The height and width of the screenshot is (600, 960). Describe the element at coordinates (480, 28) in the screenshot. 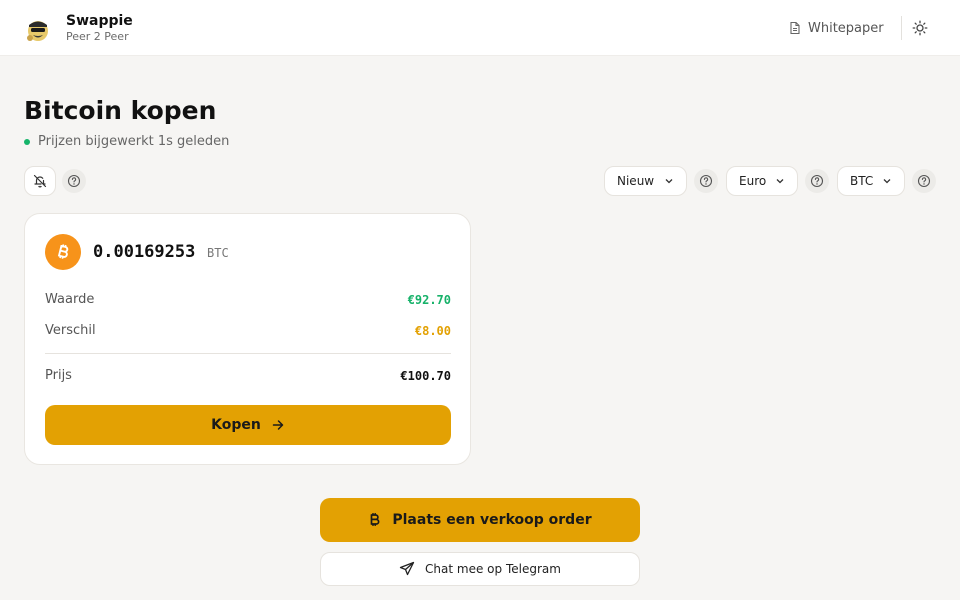

I see `top-header: Swappie Peer 2 Peer Whitepaper` at that location.